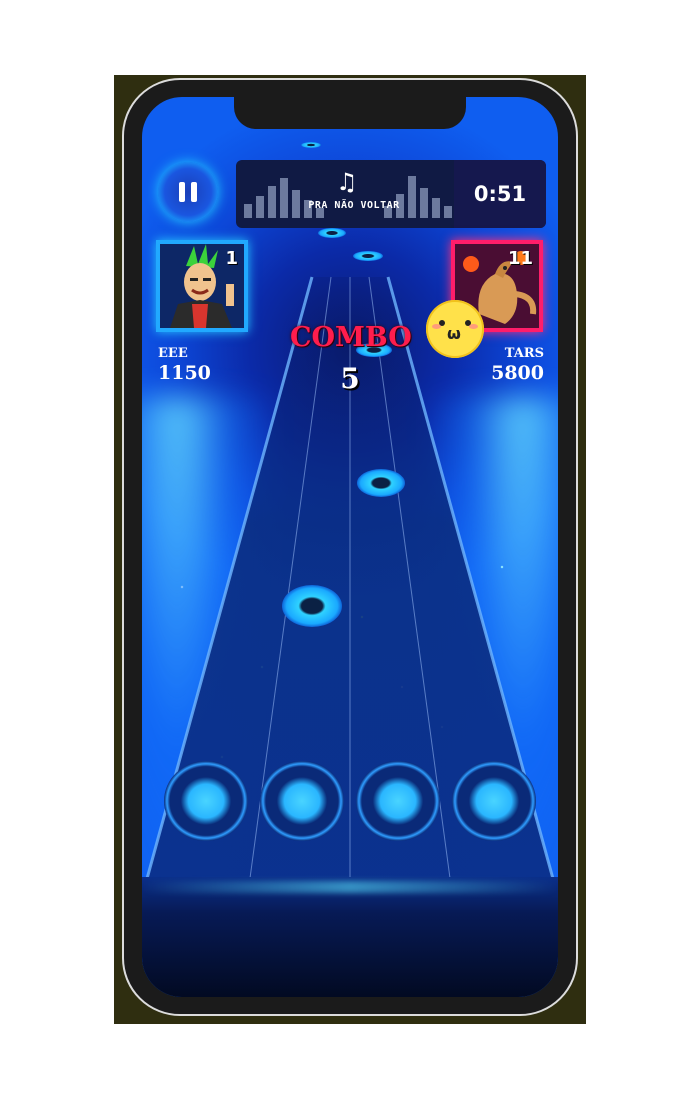  Describe the element at coordinates (351, 337) in the screenshot. I see `combo-label: COMBO` at that location.